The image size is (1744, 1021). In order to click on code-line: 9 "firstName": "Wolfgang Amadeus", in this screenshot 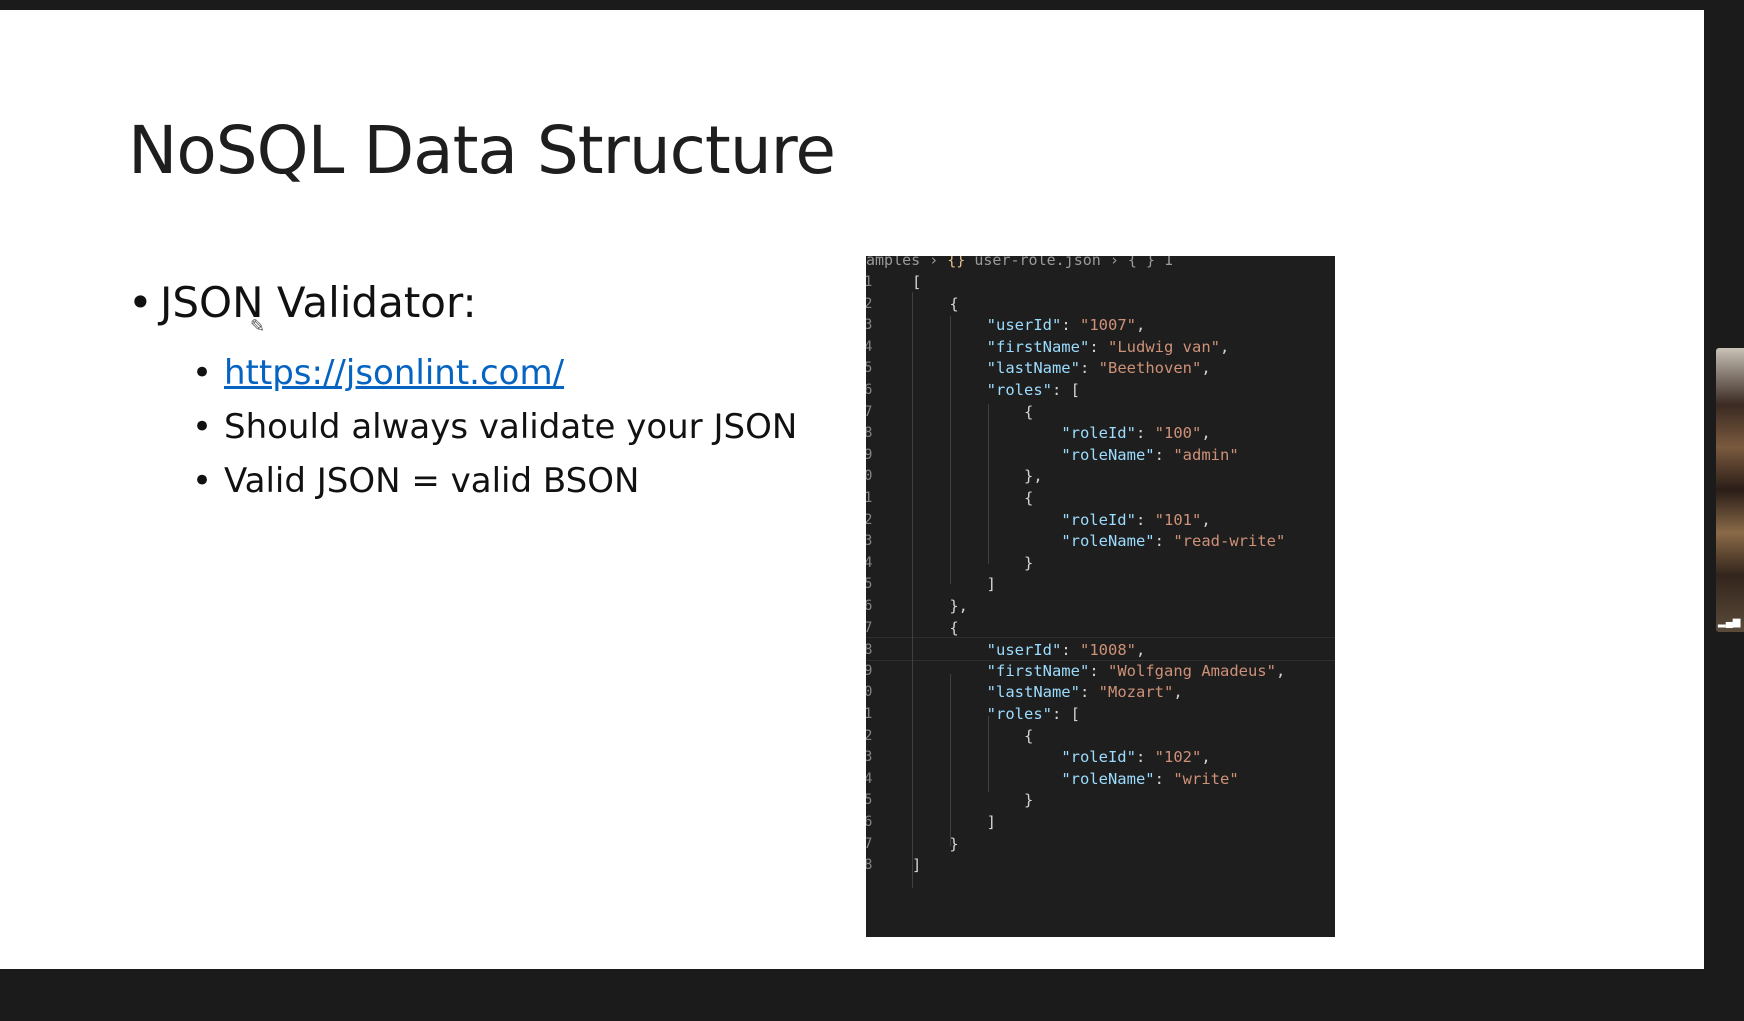, I will do `click(1100, 671)`.